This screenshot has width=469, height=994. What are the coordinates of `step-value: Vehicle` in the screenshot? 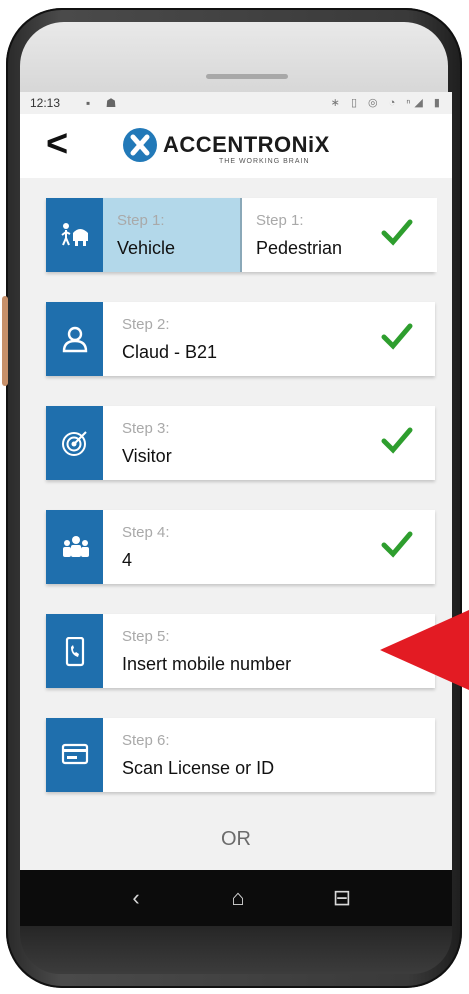 It's located at (146, 248).